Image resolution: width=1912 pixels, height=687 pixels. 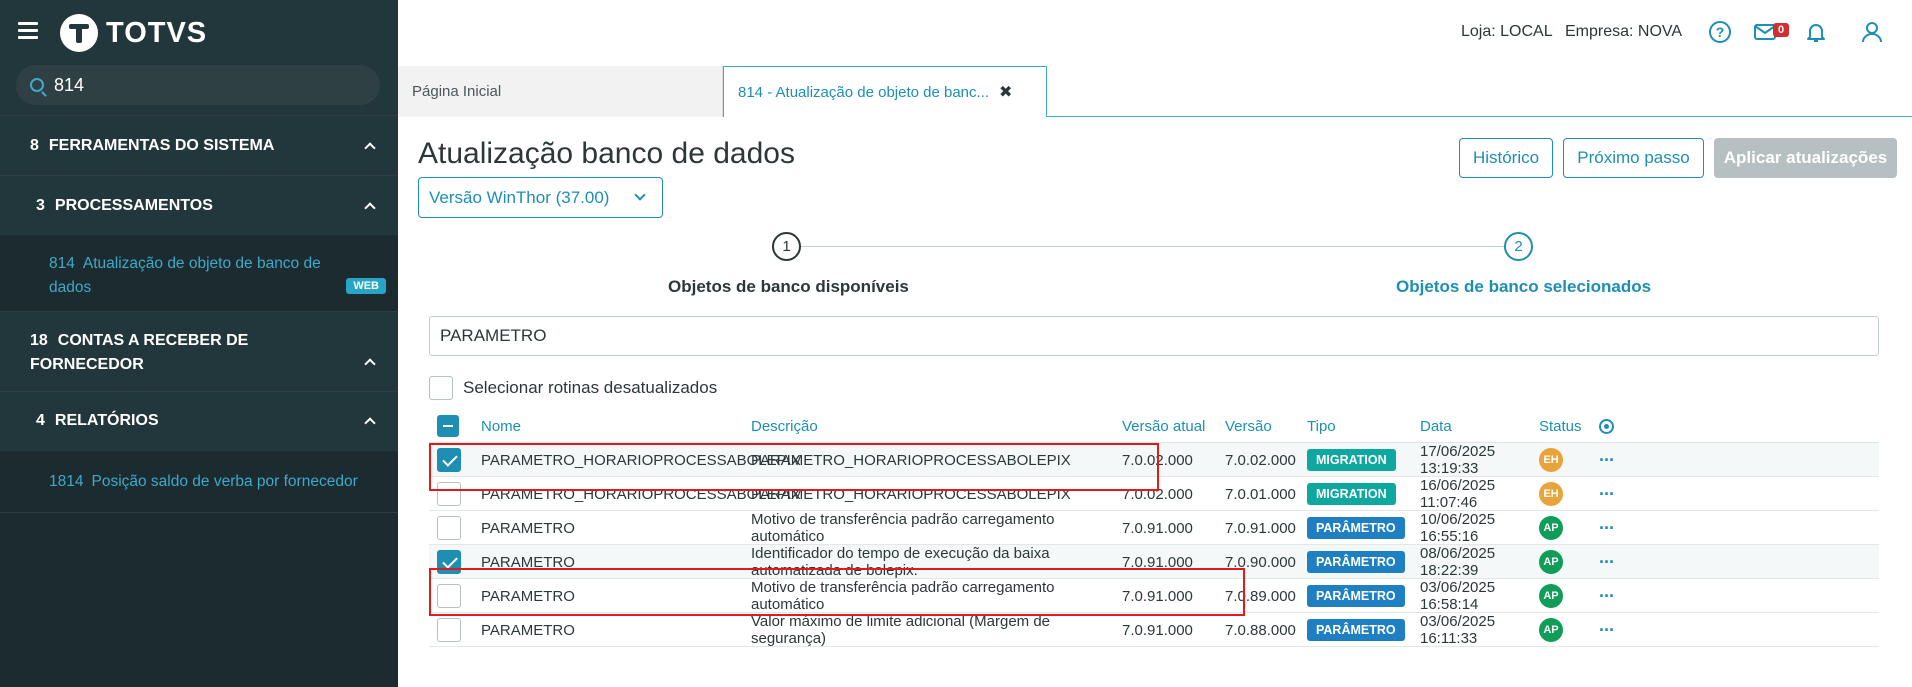 What do you see at coordinates (501, 426) in the screenshot?
I see `header-nome: Nome` at bounding box center [501, 426].